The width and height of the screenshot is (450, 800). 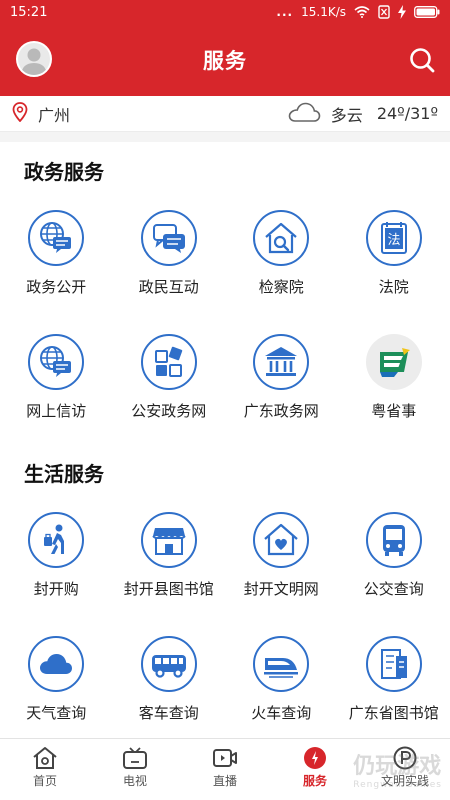 What do you see at coordinates (64, 474) in the screenshot?
I see `section-title-life: 生活服务` at bounding box center [64, 474].